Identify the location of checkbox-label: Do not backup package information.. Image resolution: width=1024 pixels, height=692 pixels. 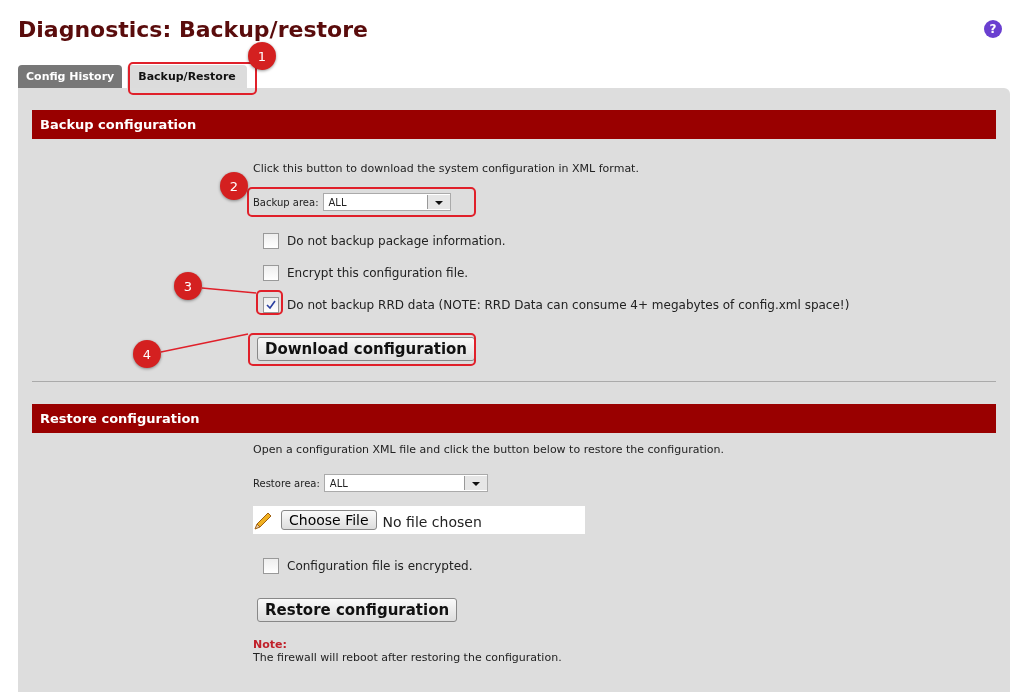
(396, 241).